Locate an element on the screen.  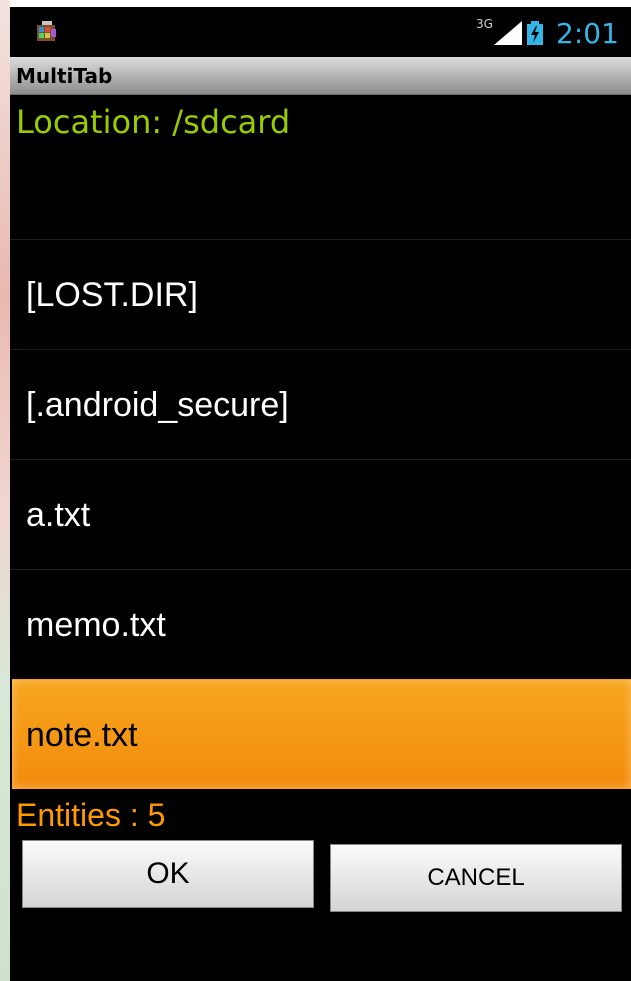
file-name: note.txt is located at coordinates (82, 735).